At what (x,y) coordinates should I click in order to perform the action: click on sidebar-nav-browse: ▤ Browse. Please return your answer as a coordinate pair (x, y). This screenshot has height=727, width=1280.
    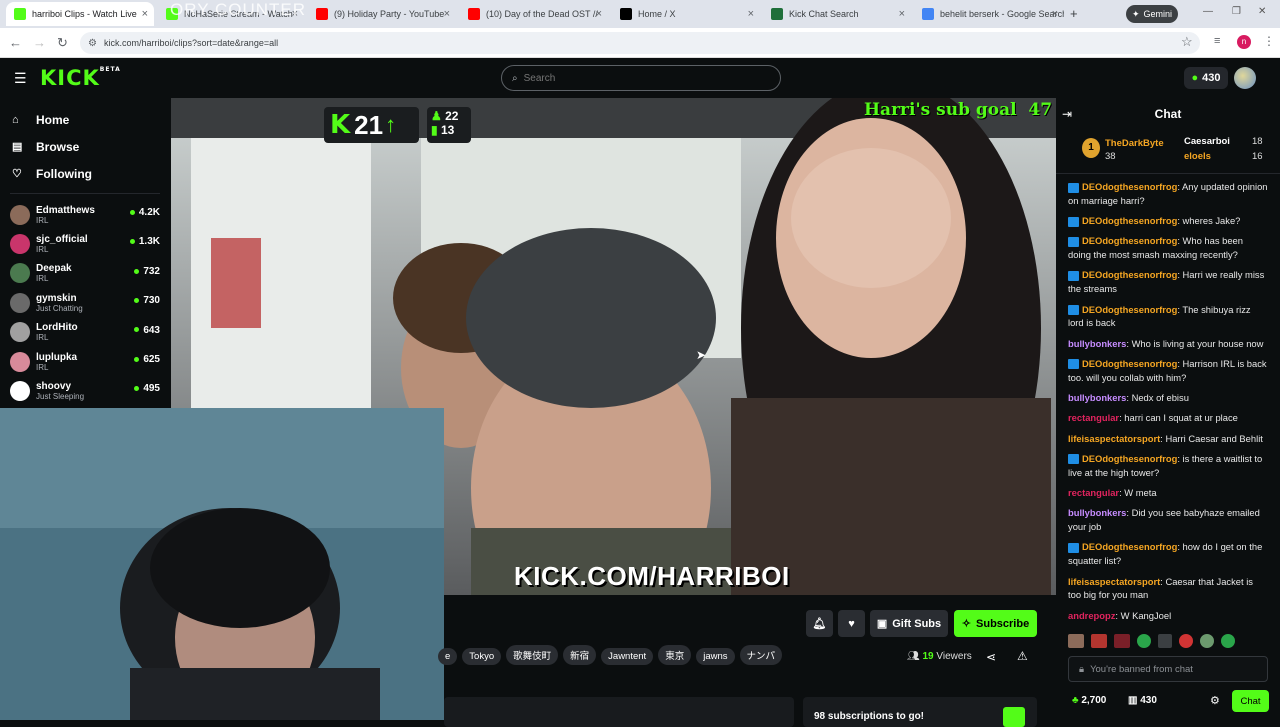
    Looking at the image, I should click on (85, 146).